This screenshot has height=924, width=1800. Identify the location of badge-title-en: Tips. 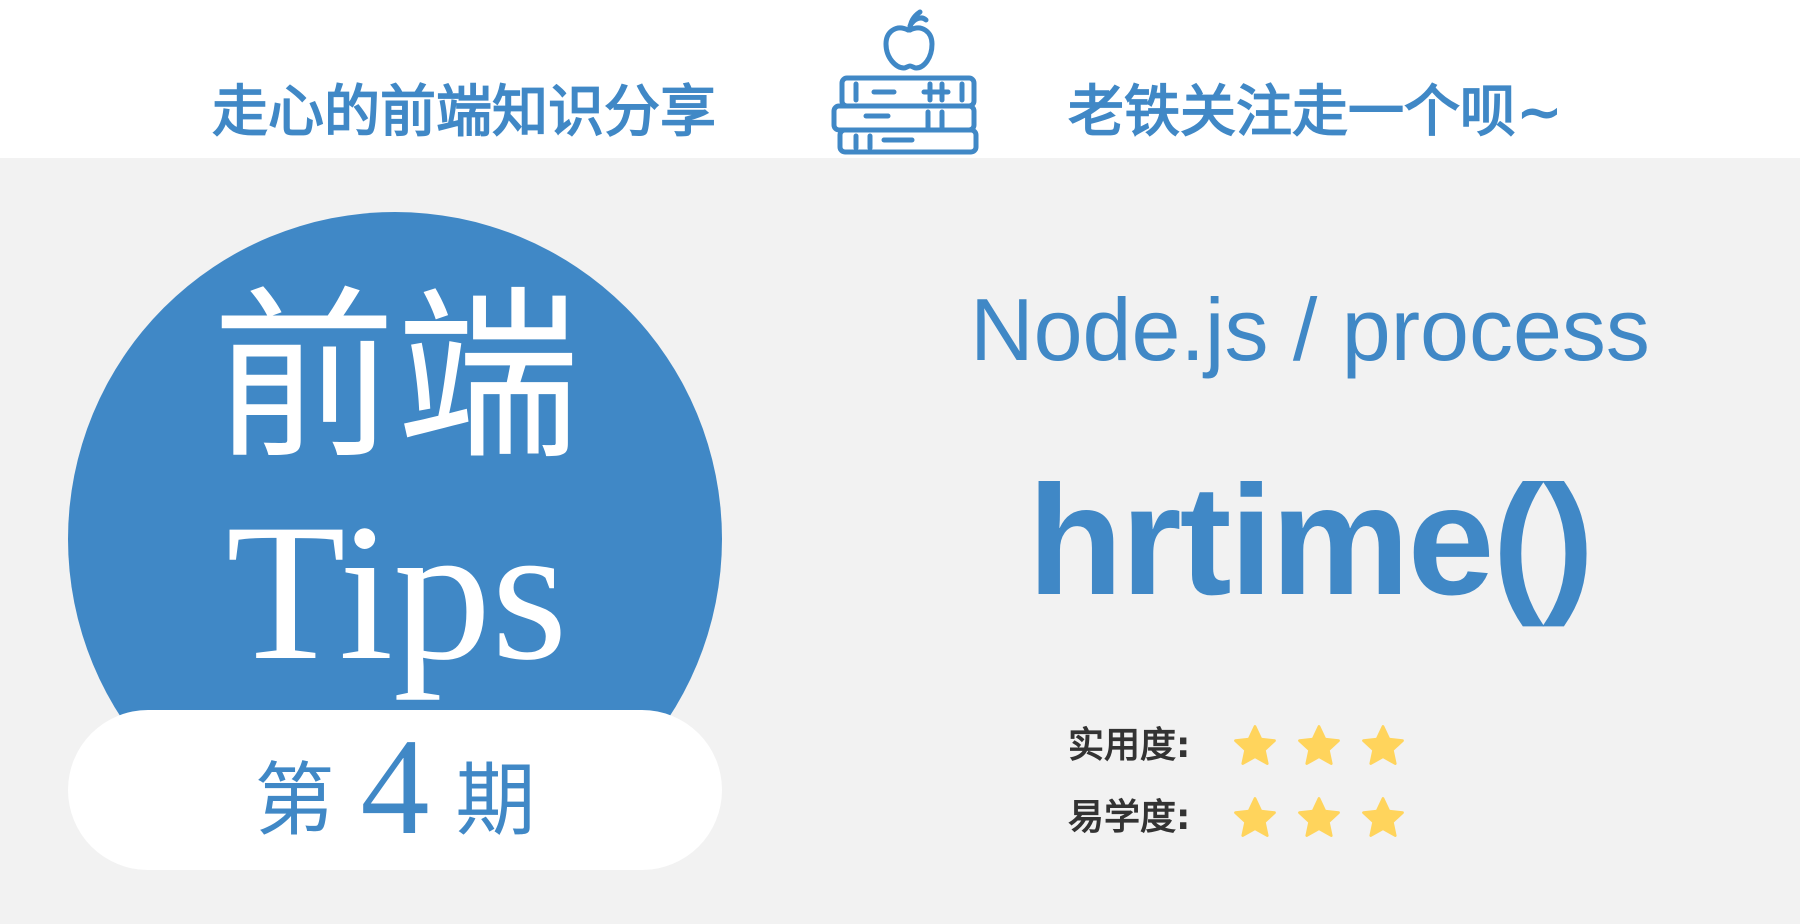
(397, 592).